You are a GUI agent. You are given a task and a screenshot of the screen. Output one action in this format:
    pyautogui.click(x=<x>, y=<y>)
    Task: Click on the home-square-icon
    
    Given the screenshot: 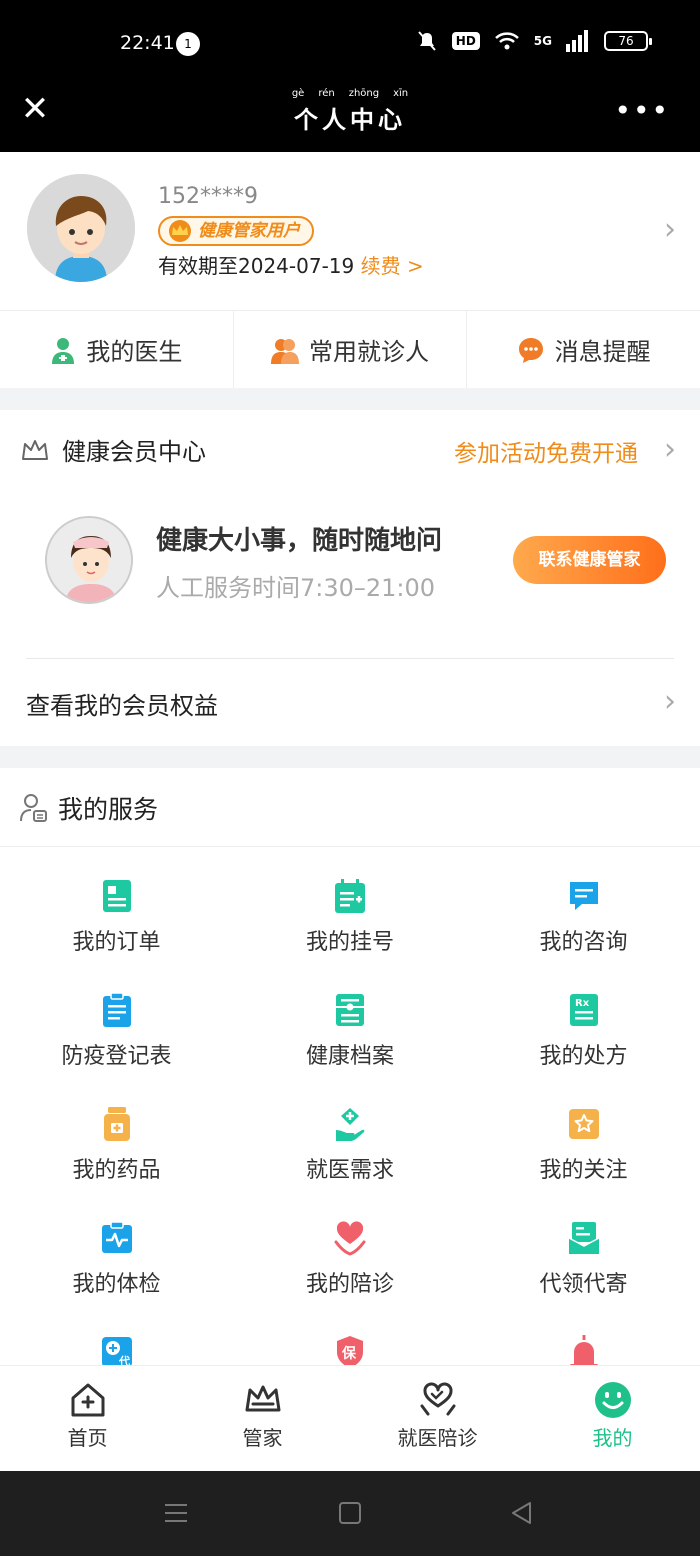 What is the action you would take?
    pyautogui.click(x=350, y=1513)
    